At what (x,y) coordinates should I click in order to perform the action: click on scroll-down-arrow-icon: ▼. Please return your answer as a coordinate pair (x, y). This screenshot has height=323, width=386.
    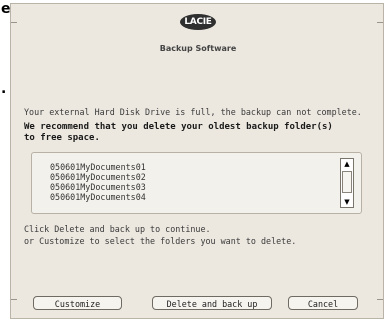
    Looking at the image, I should click on (347, 202).